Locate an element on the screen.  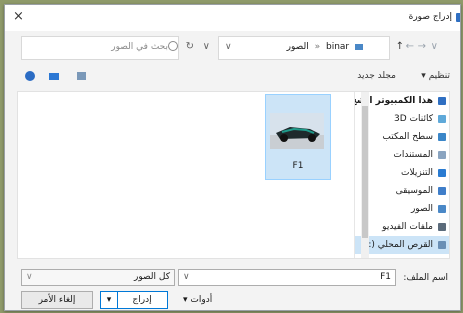
filename-value: F1 is located at coordinates (385, 277).